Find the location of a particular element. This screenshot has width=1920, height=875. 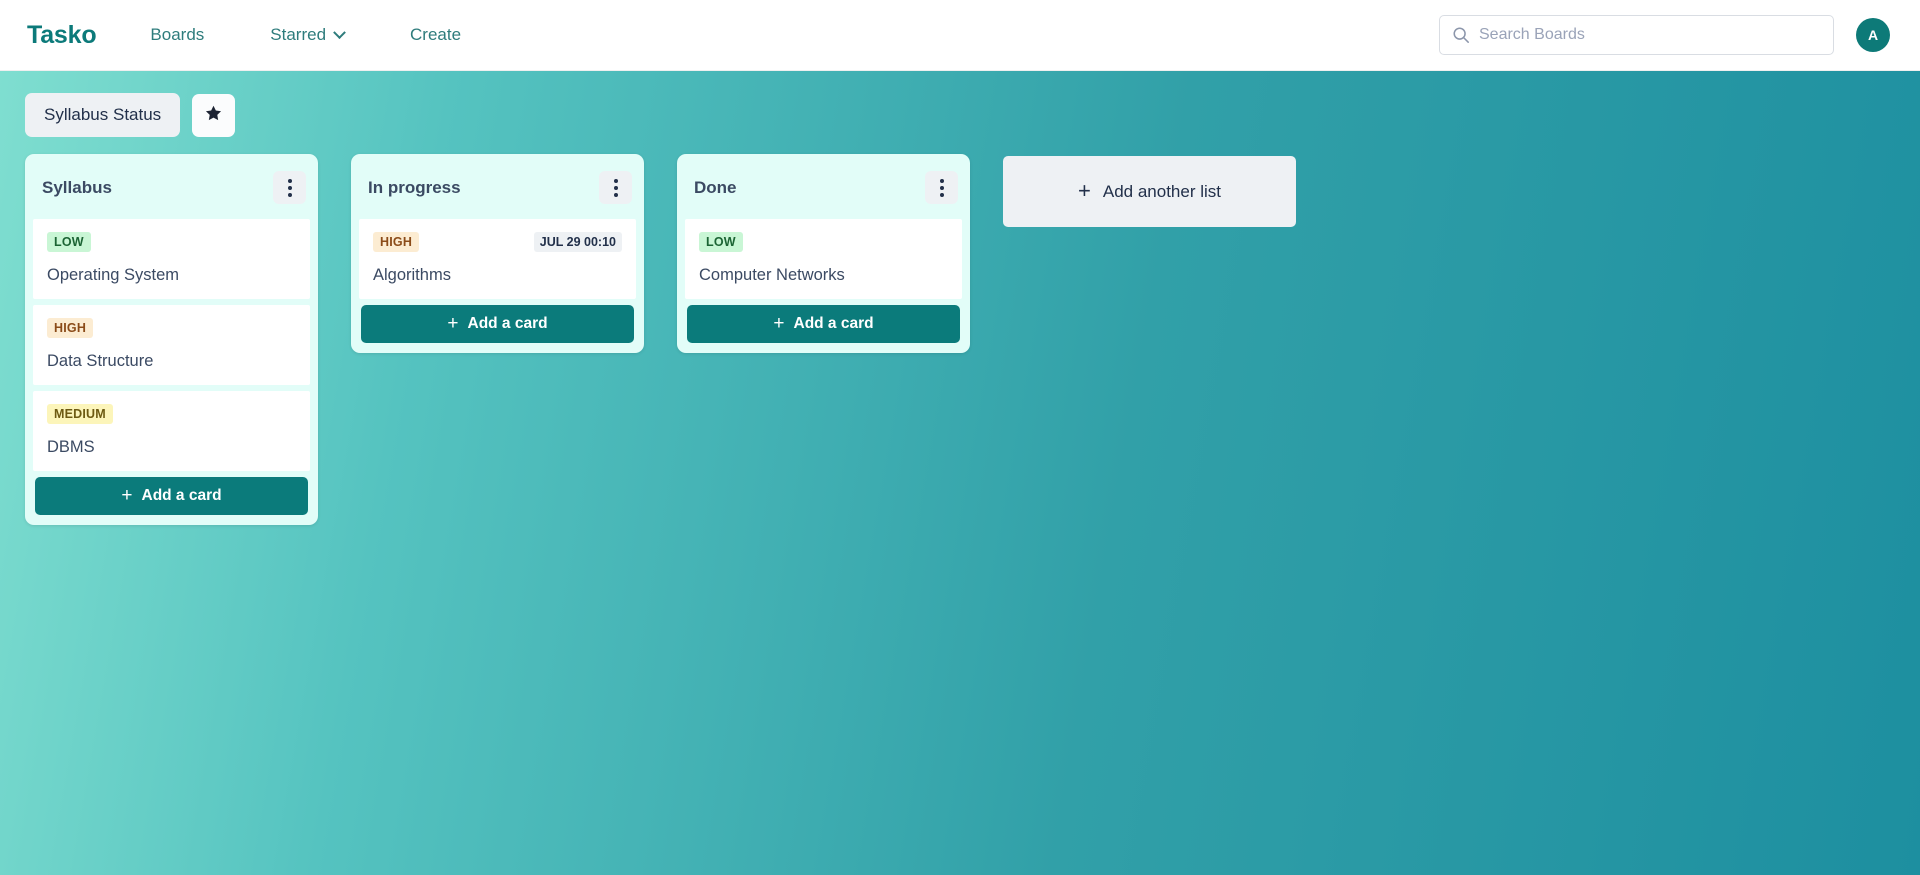

app-logo: Tasko is located at coordinates (62, 35).